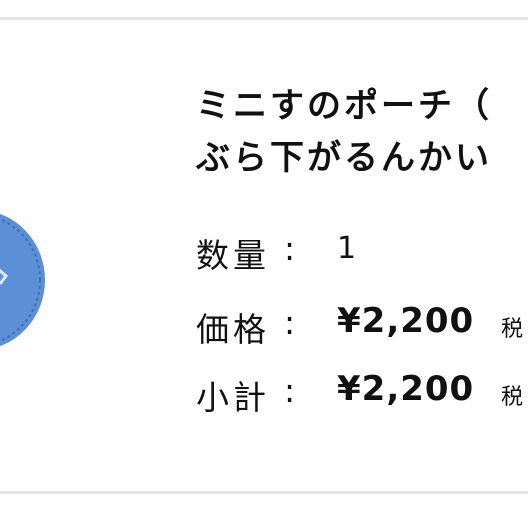  Describe the element at coordinates (233, 328) in the screenshot. I see `price-label: 価格` at that location.